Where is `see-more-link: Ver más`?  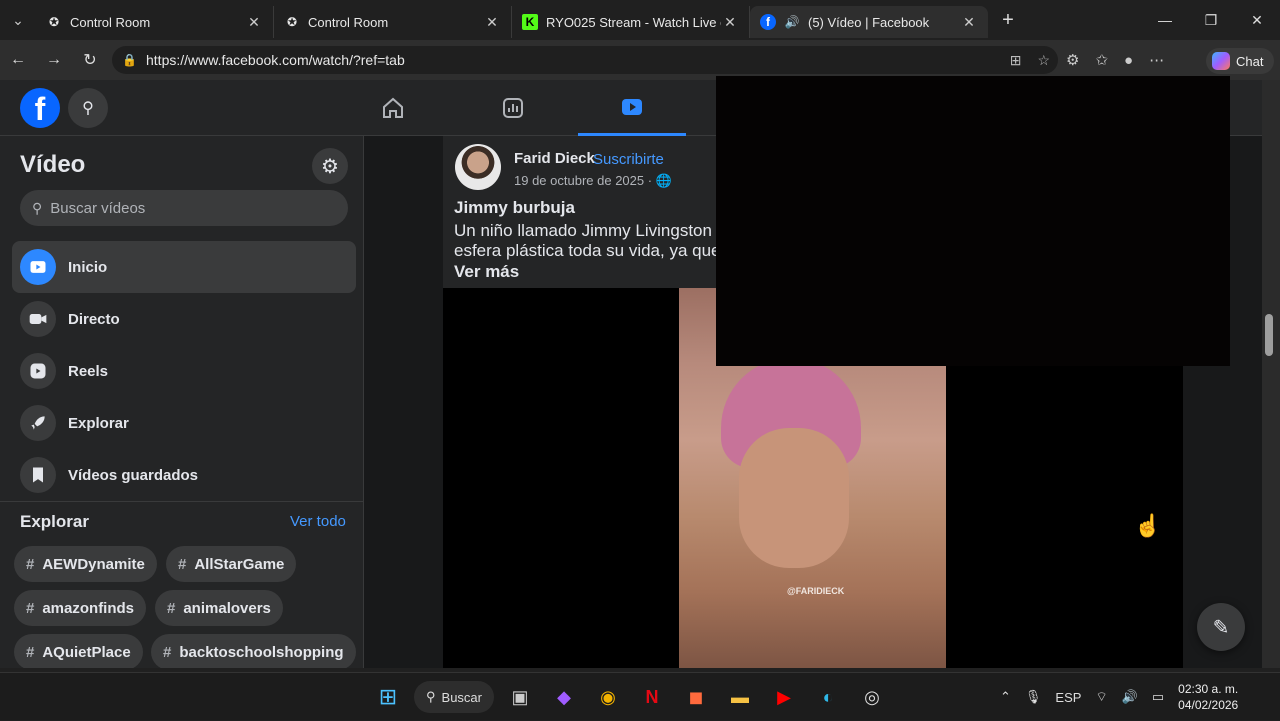
see-more-link: Ver más is located at coordinates (486, 272).